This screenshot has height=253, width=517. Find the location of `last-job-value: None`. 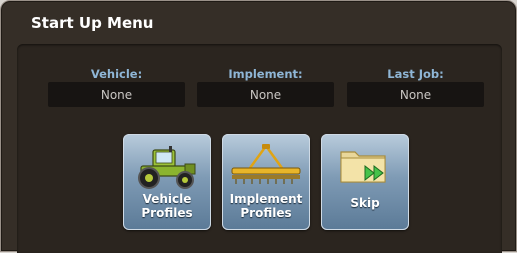

last-job-value: None is located at coordinates (415, 94).